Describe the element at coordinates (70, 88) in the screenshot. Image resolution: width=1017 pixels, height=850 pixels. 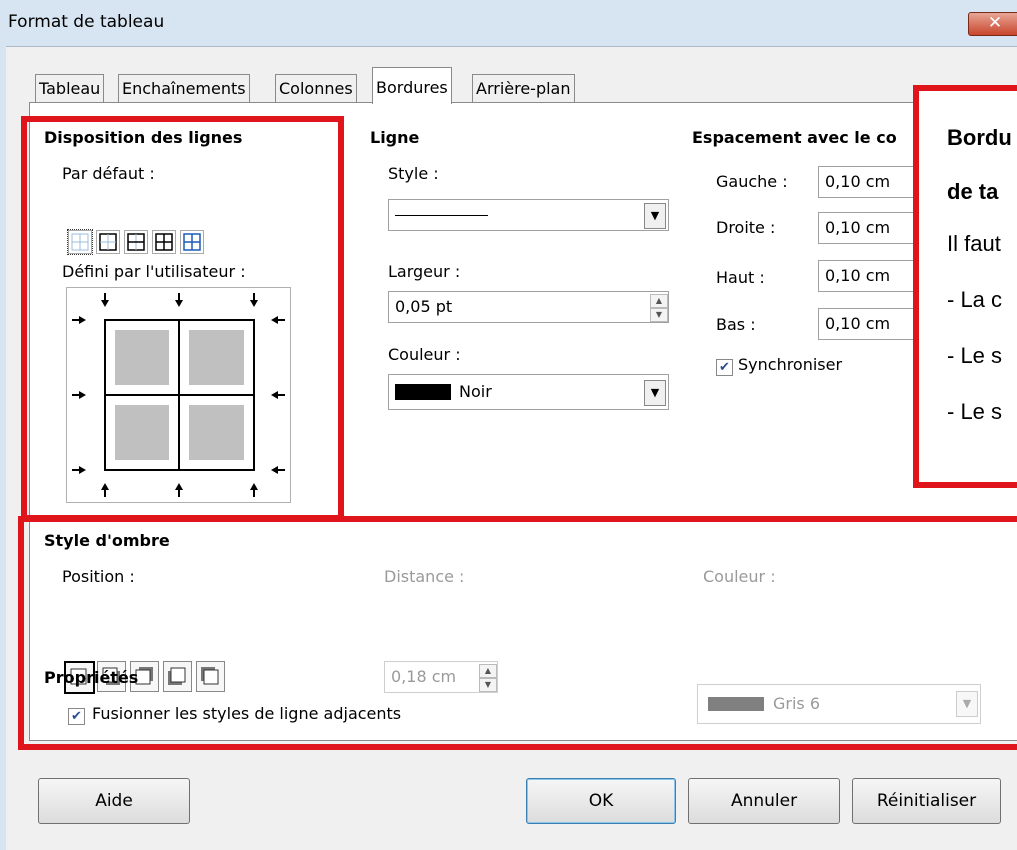
I see `tab-tableau: Tableau` at that location.